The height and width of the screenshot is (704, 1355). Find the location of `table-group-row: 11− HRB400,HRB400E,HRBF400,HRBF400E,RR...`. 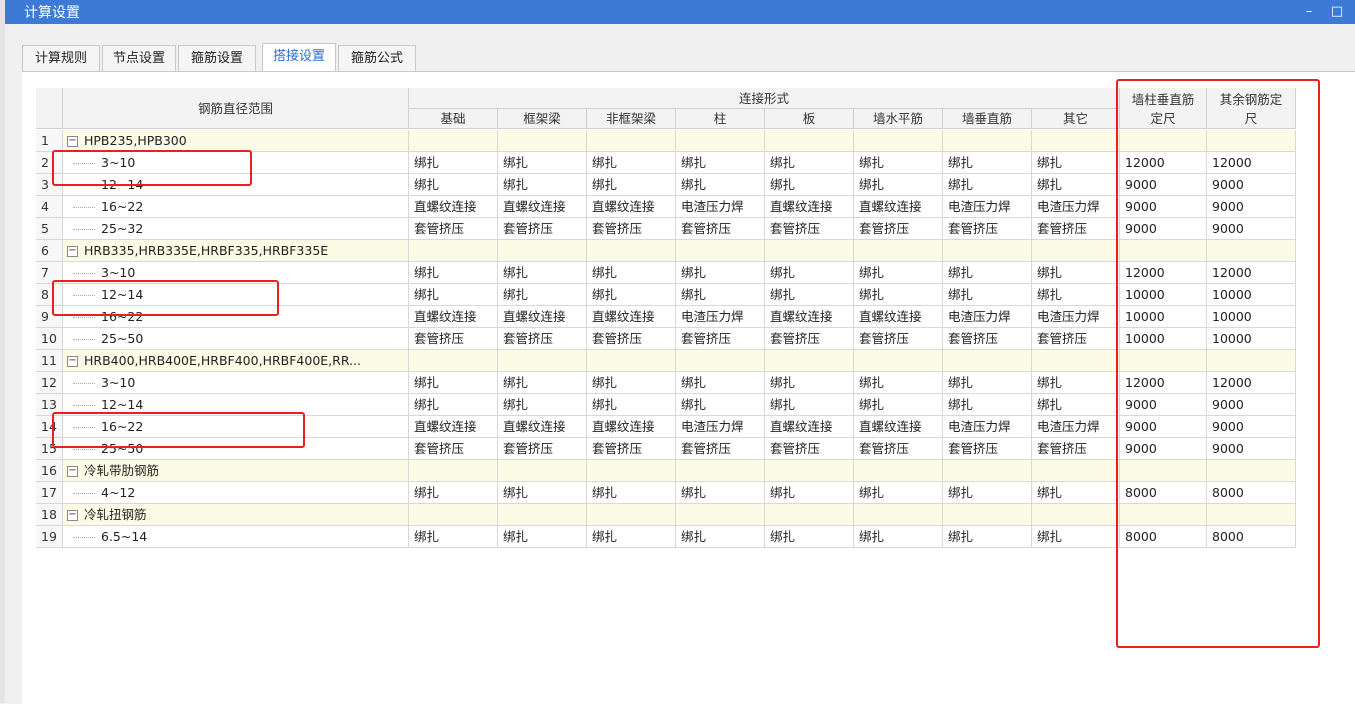

table-group-row: 11− HRB400,HRB400E,HRBF400,HRBF400E,RR... is located at coordinates (666, 361).